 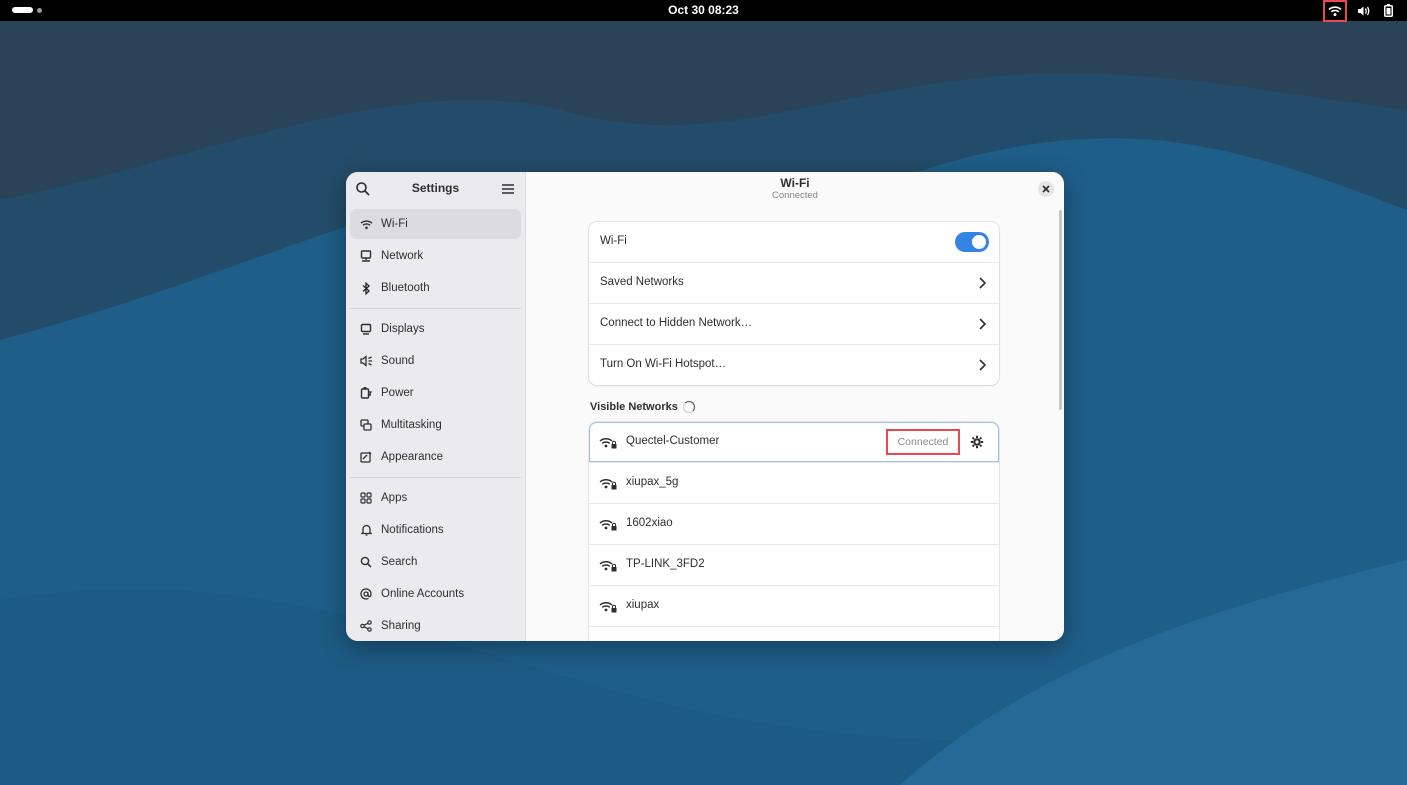 What do you see at coordinates (794, 524) in the screenshot?
I see `network-row: 1602xiao` at bounding box center [794, 524].